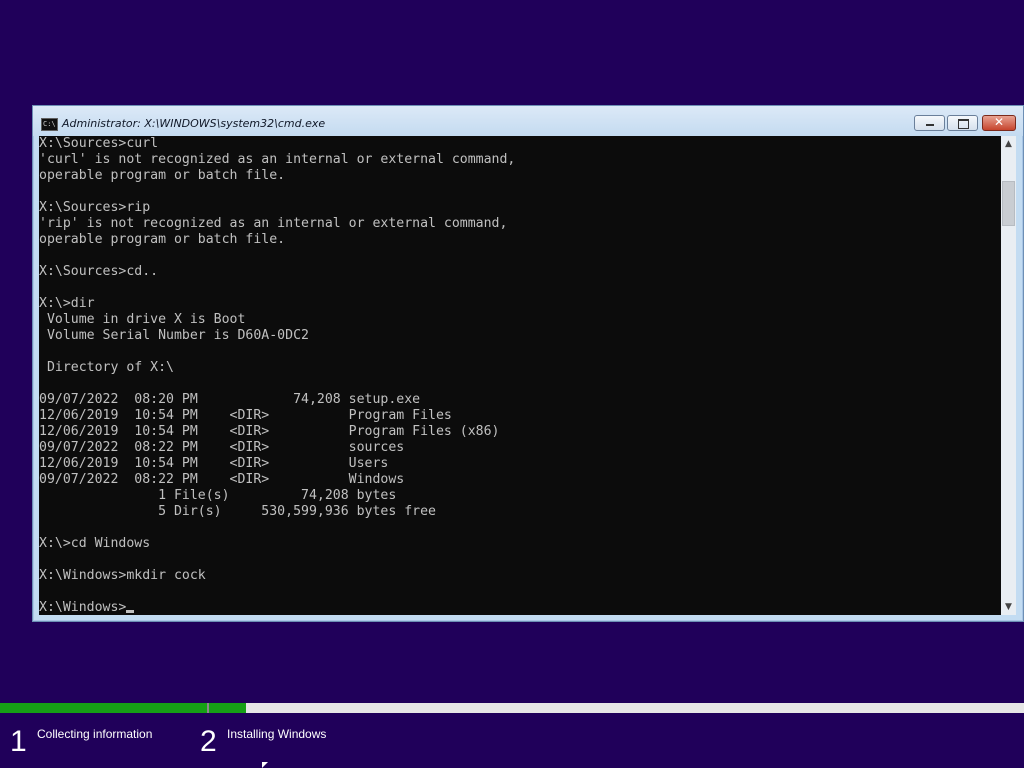 This screenshot has height=768, width=1024. Describe the element at coordinates (95, 207) in the screenshot. I see `console-line: X:\Sources>rip` at that location.